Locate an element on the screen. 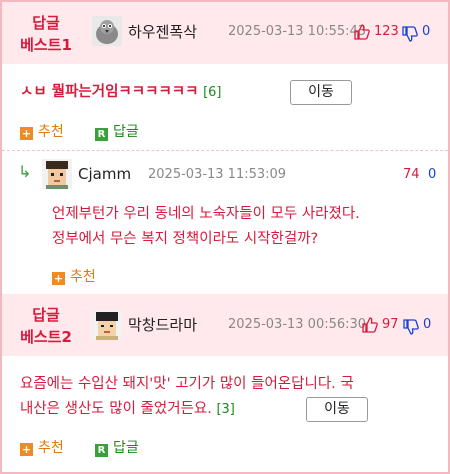 The width and height of the screenshot is (450, 474). upvote-count: 123 is located at coordinates (386, 31).